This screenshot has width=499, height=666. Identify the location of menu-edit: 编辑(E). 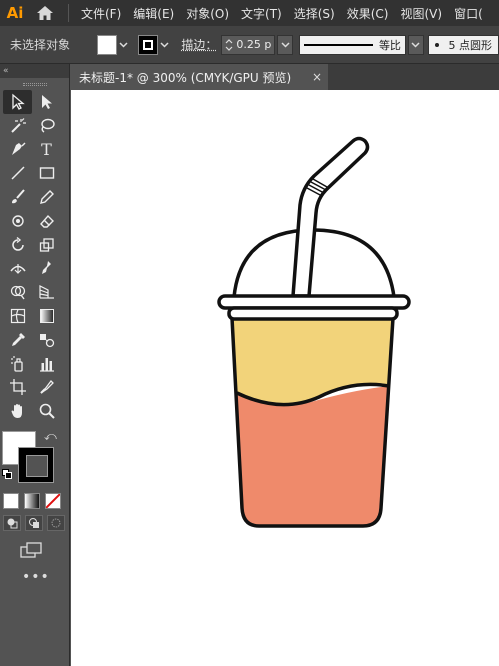
(153, 13).